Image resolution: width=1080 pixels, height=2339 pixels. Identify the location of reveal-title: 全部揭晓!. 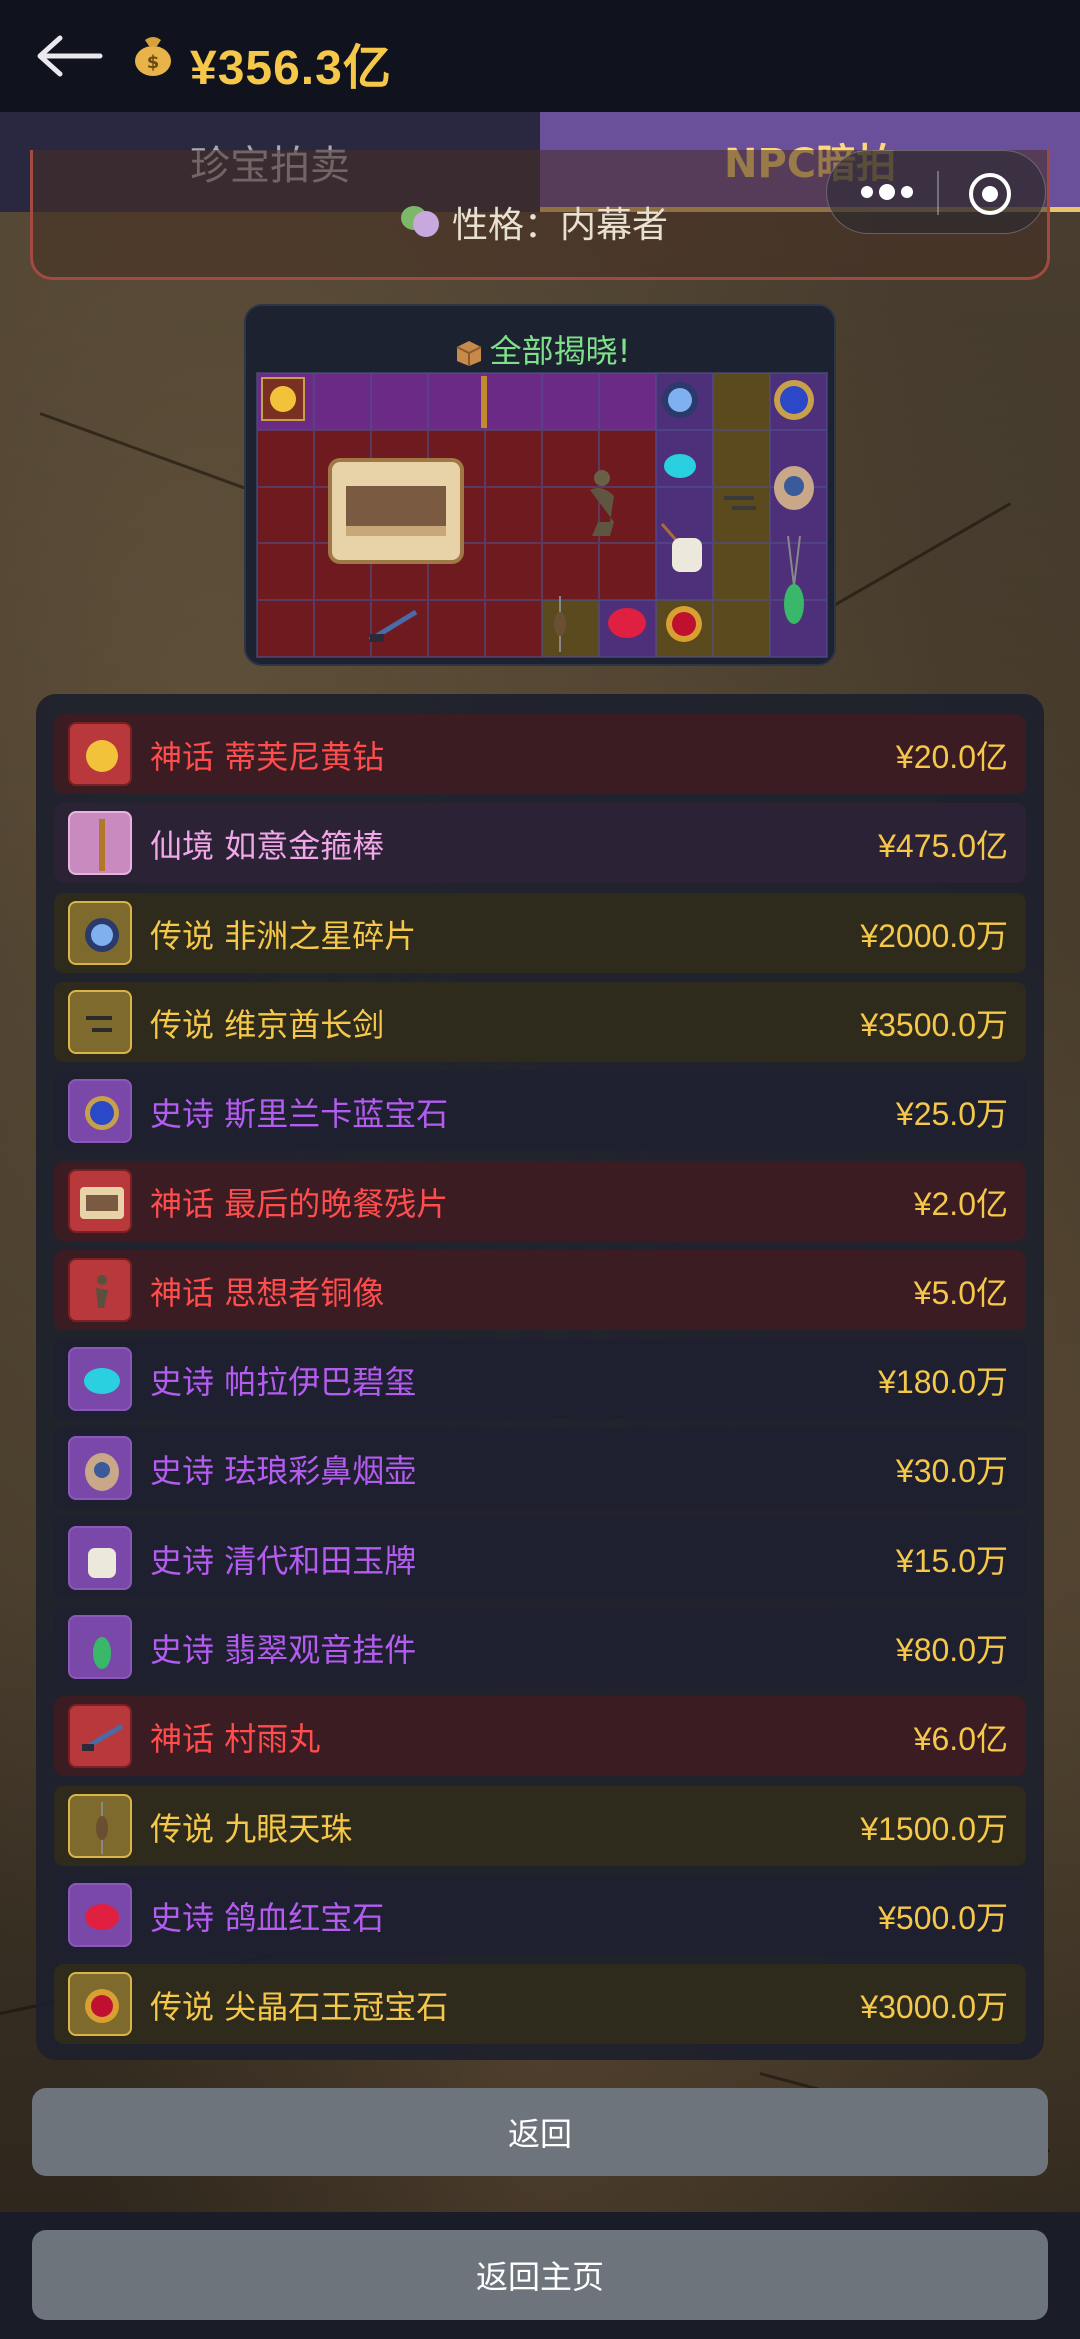
(542, 349).